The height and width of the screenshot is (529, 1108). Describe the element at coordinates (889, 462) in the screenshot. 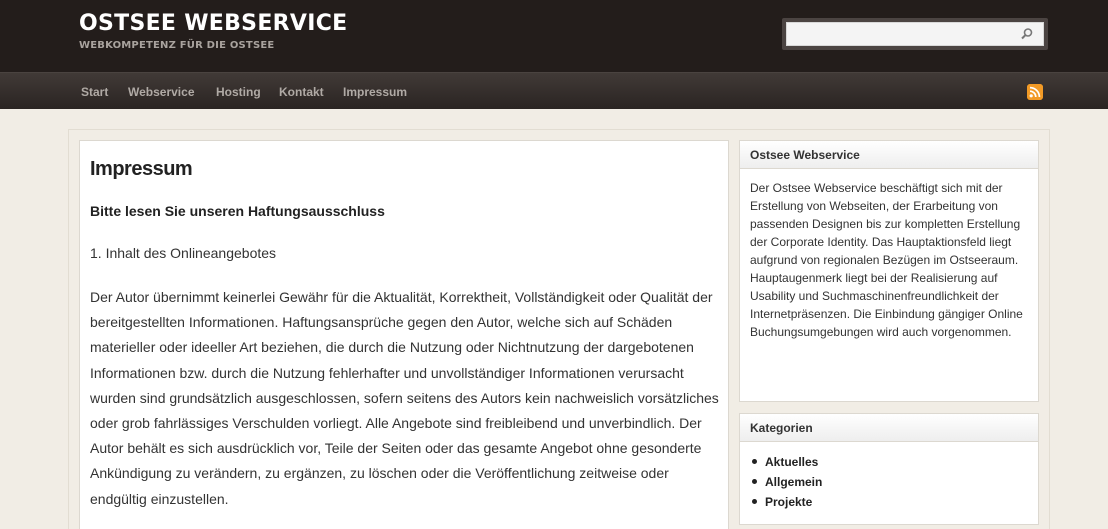

I see `category-link-aktuelles: Aktuelles` at that location.